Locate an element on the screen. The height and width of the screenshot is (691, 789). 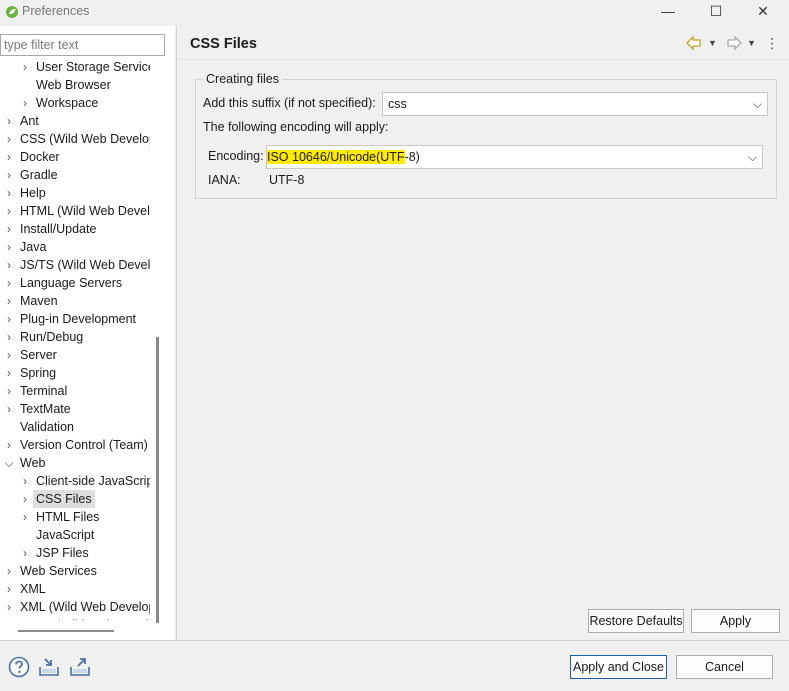
window-title: Preferences is located at coordinates (56, 11).